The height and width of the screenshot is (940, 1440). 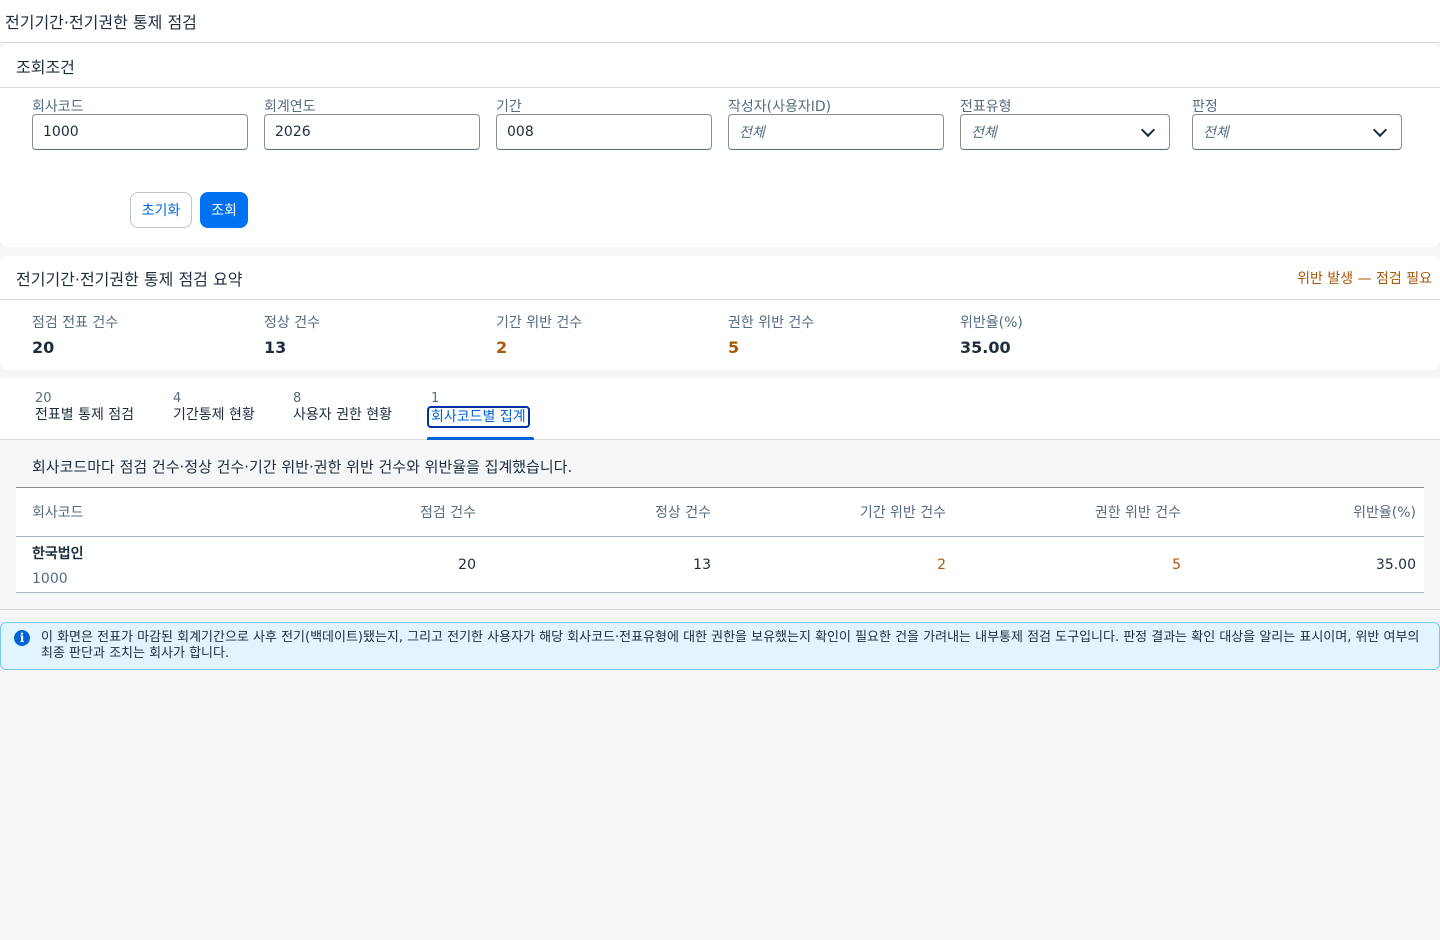 I want to click on tab-label: 회사코드별 집계, so click(x=478, y=417).